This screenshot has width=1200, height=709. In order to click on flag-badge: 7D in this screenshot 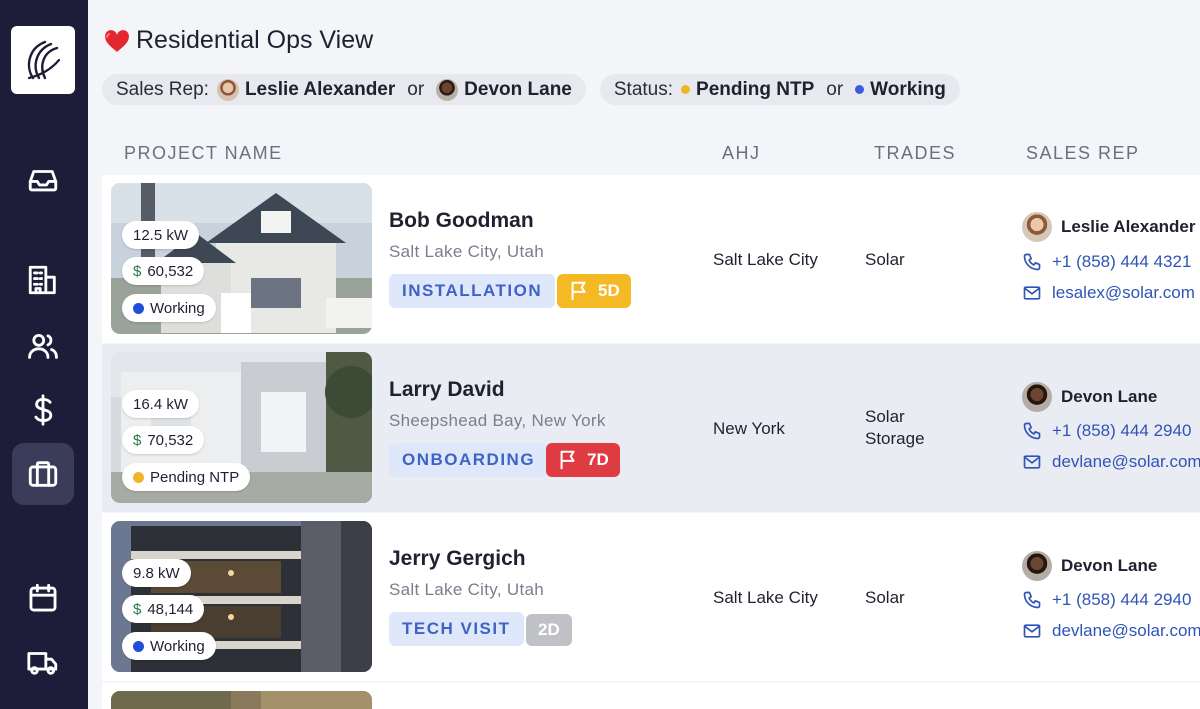, I will do `click(583, 460)`.